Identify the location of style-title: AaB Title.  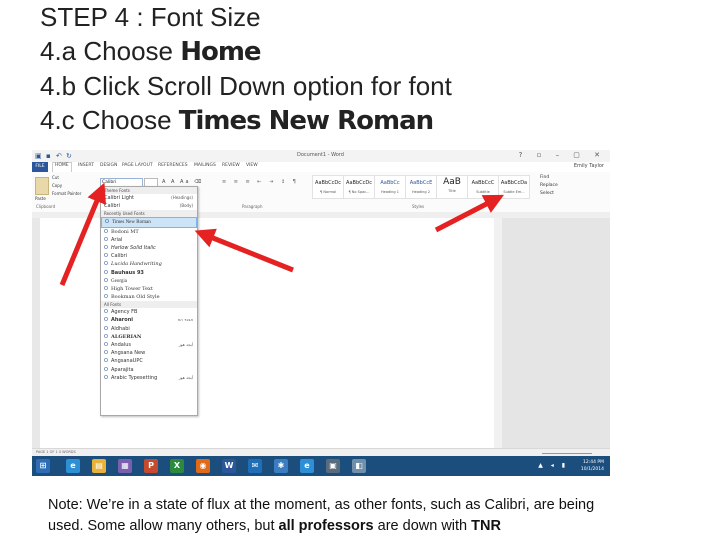
(452, 187).